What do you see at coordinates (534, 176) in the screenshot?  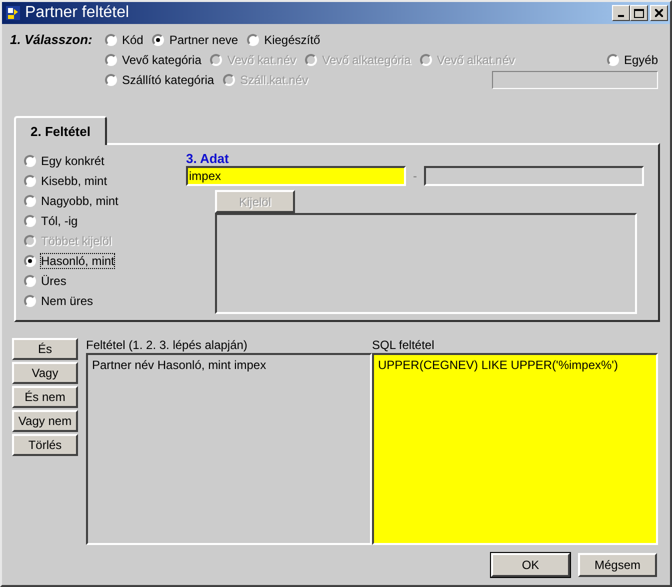 I see `data-input-to` at bounding box center [534, 176].